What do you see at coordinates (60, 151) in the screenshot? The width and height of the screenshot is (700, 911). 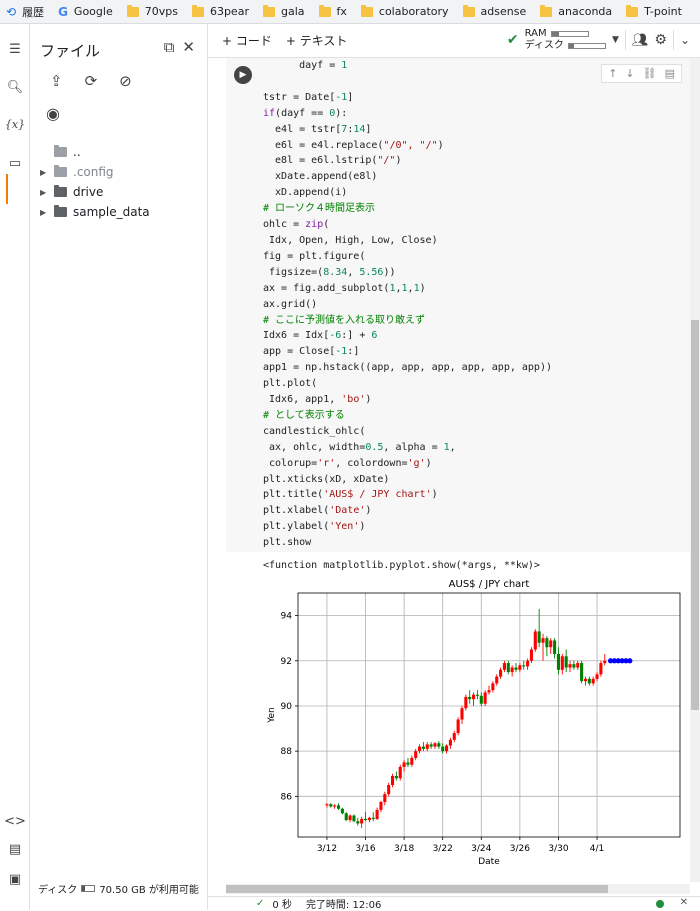 I see `parent-folder-icon` at bounding box center [60, 151].